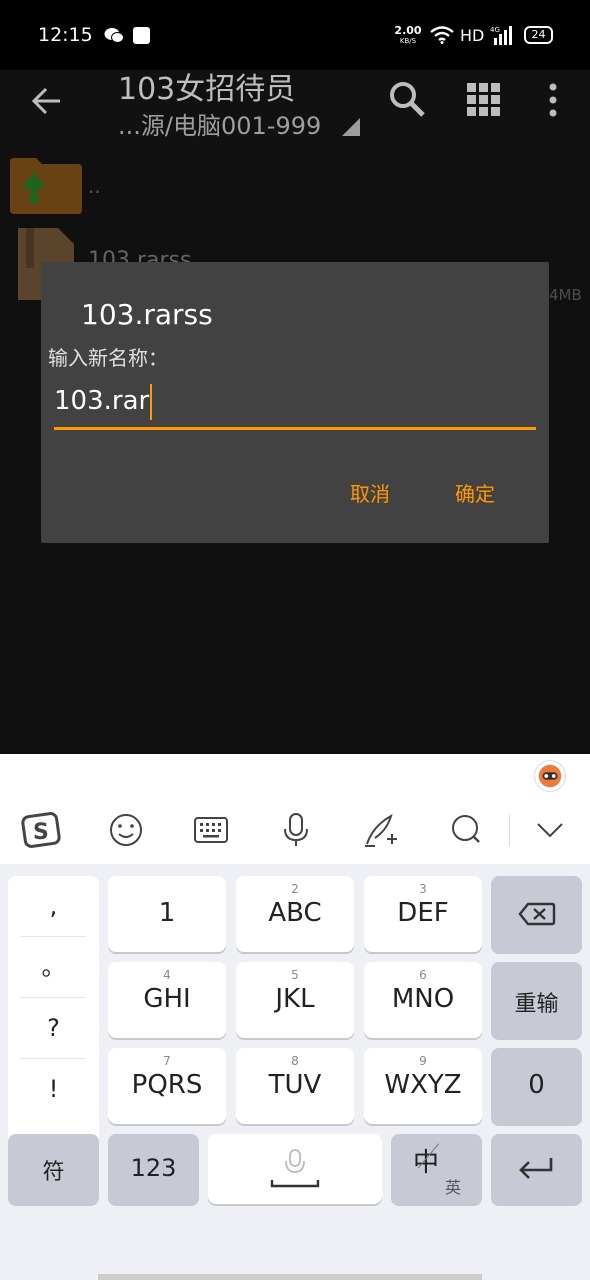 The image size is (590, 1280). I want to click on key-0: 0, so click(536, 1086).